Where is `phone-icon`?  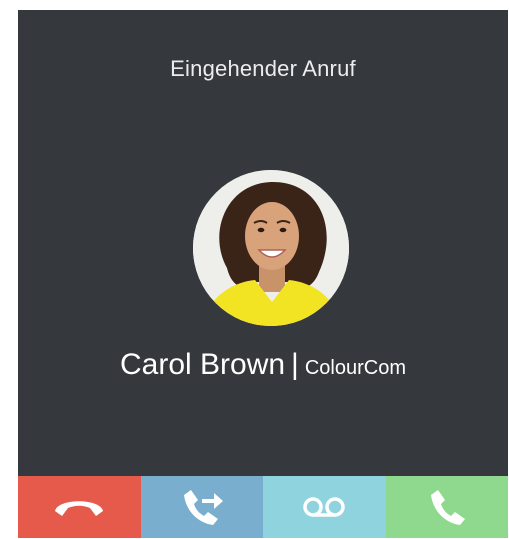
phone-icon is located at coordinates (447, 507).